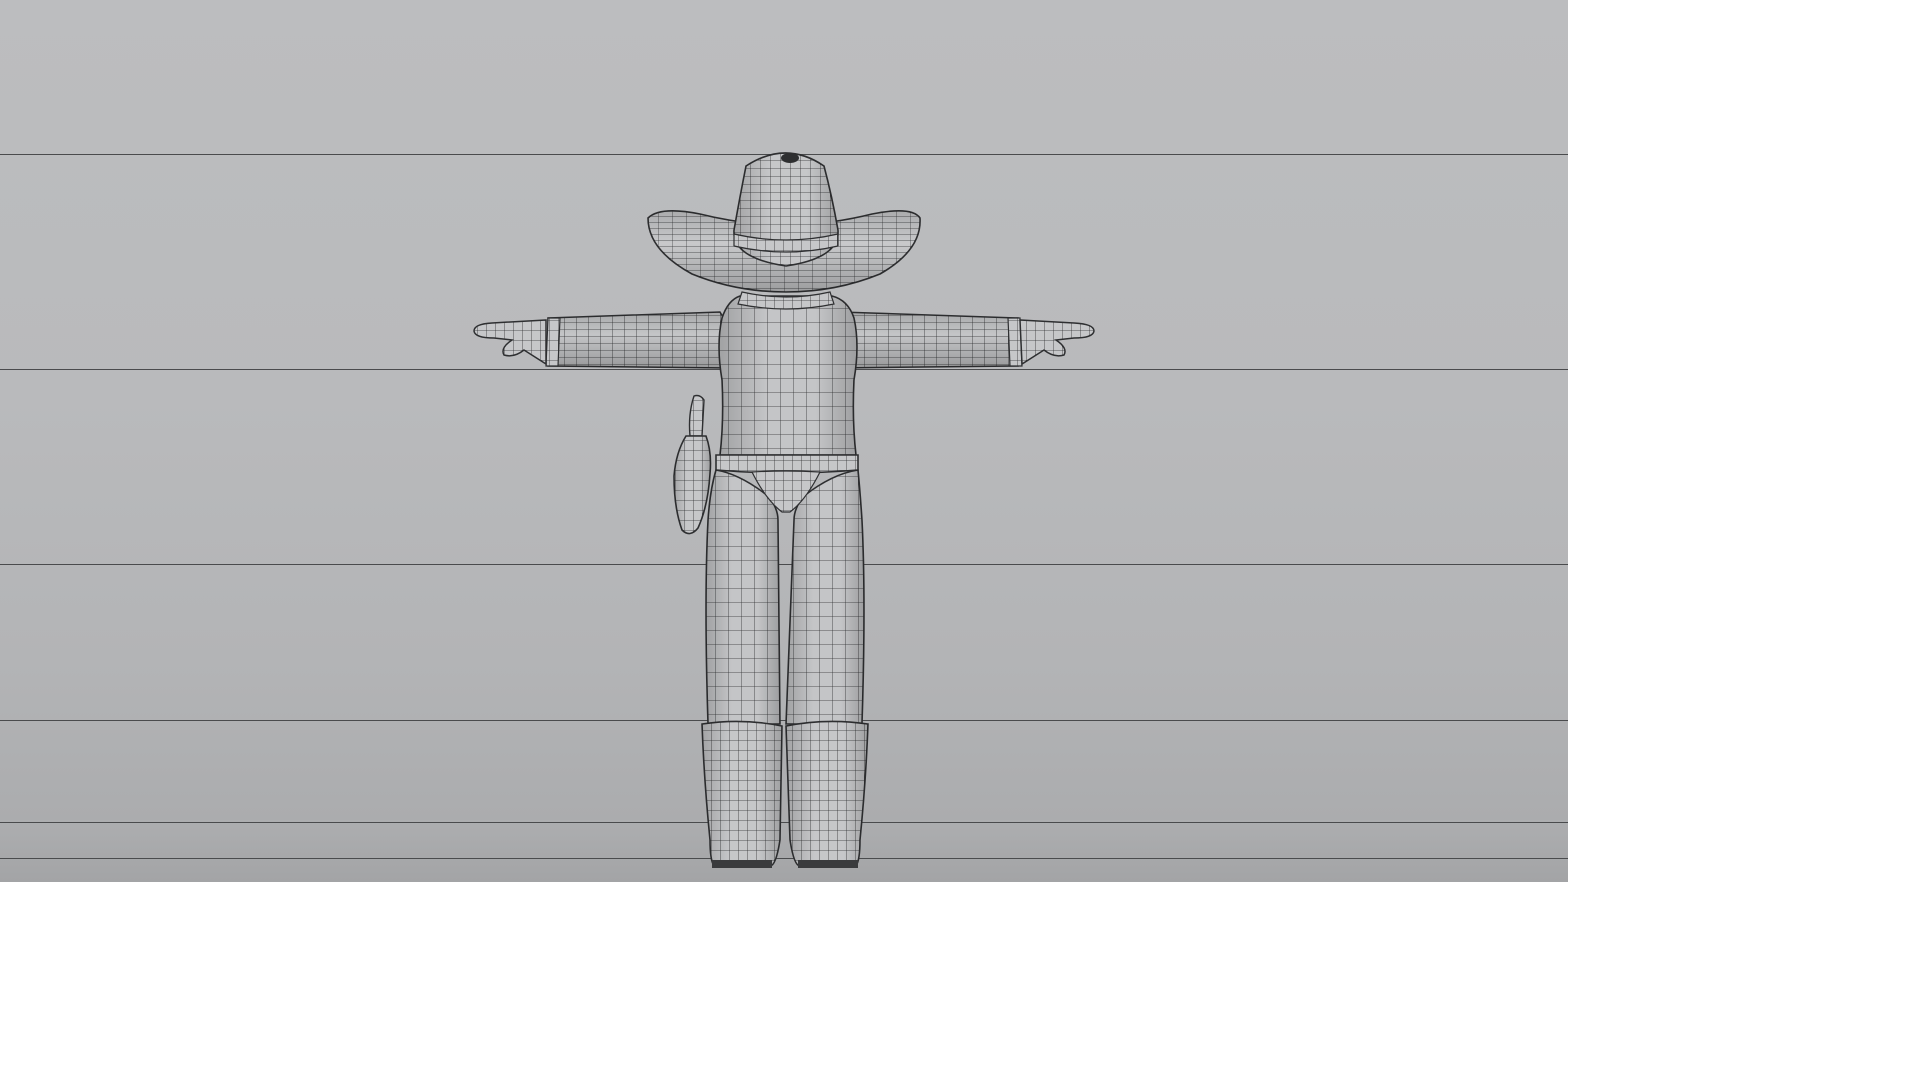 This screenshot has height=1080, width=1920. Describe the element at coordinates (827, 794) in the screenshot. I see `right-boot` at that location.